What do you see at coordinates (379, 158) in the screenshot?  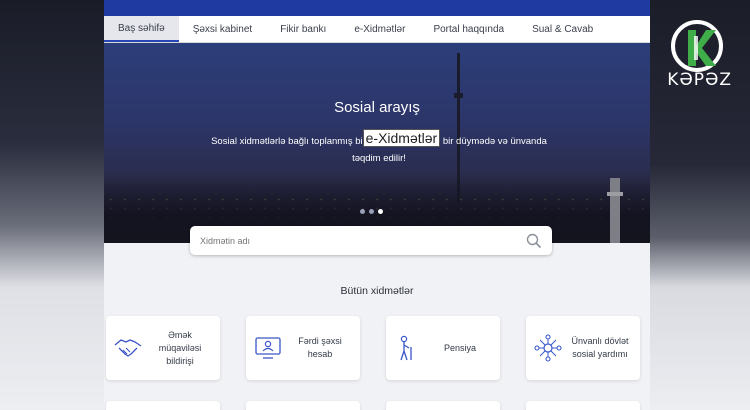 I see `hero-subtitle-line2: təqdim edilir!` at bounding box center [379, 158].